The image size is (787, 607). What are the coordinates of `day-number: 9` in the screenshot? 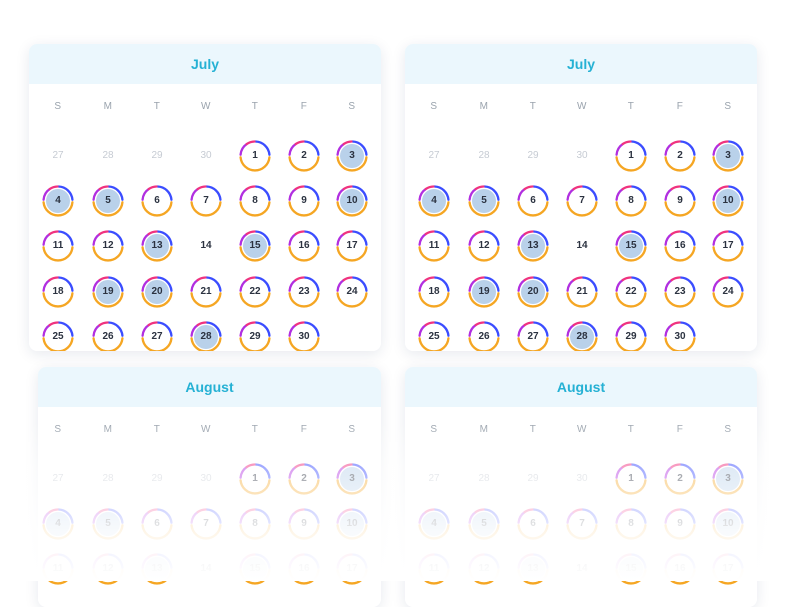 It's located at (680, 523).